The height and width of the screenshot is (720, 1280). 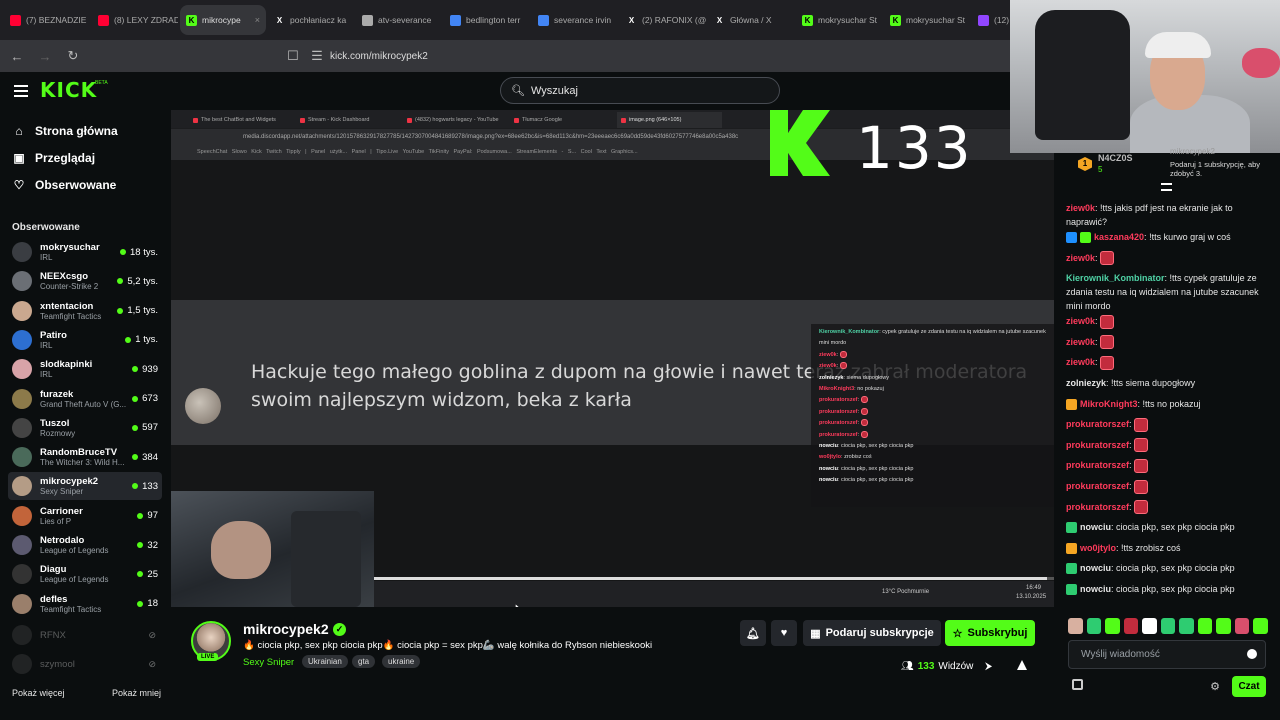 What do you see at coordinates (136, 693) in the screenshot?
I see `show-less-link: Pokaż mniej` at bounding box center [136, 693].